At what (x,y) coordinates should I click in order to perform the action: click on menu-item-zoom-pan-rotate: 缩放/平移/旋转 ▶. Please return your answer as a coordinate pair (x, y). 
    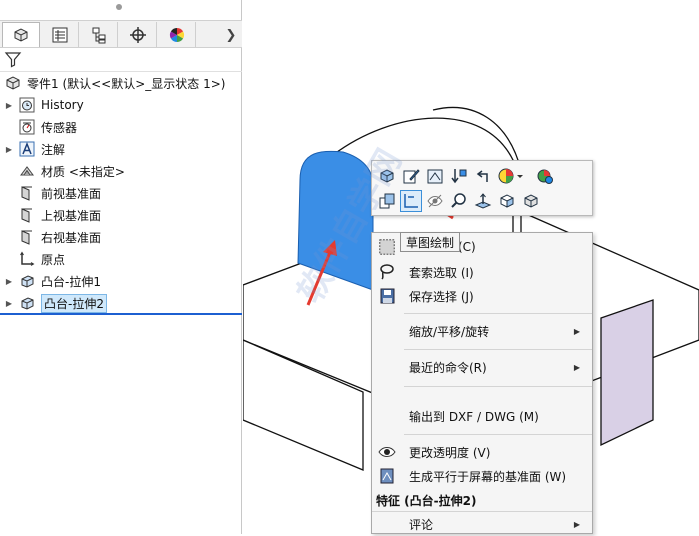
    Looking at the image, I should click on (482, 331).